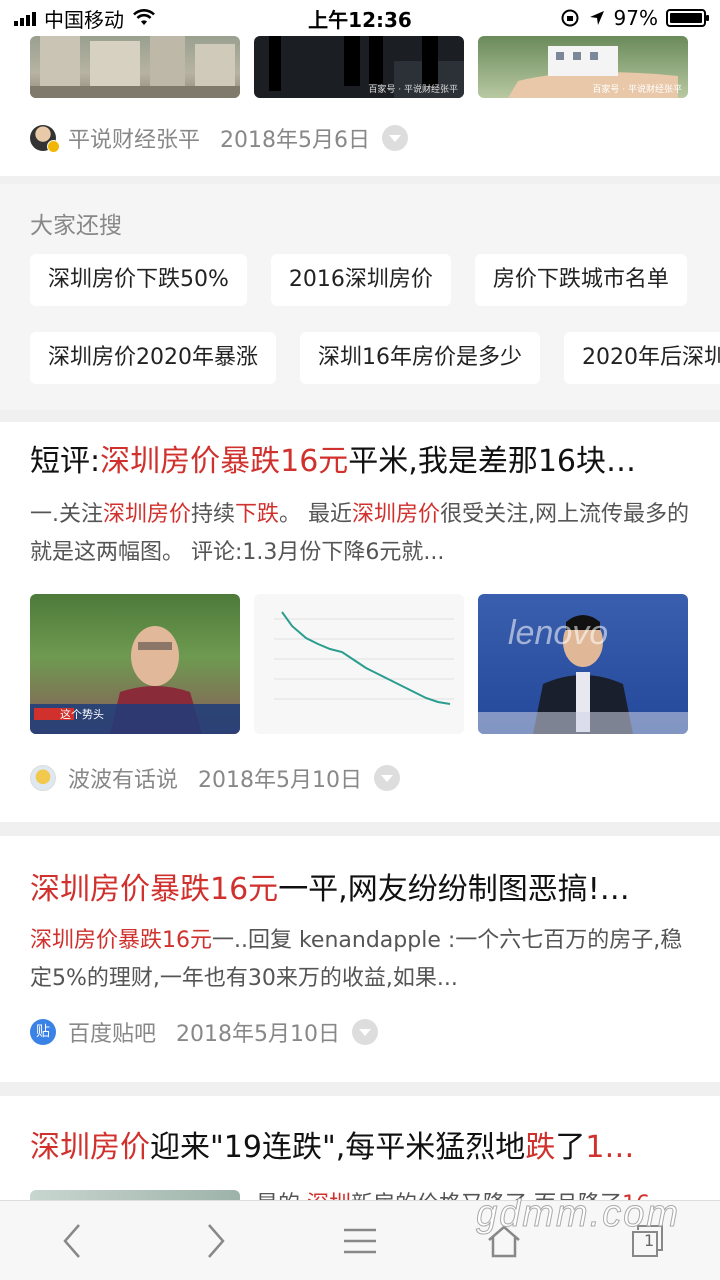  I want to click on wifi-icon, so click(144, 17).